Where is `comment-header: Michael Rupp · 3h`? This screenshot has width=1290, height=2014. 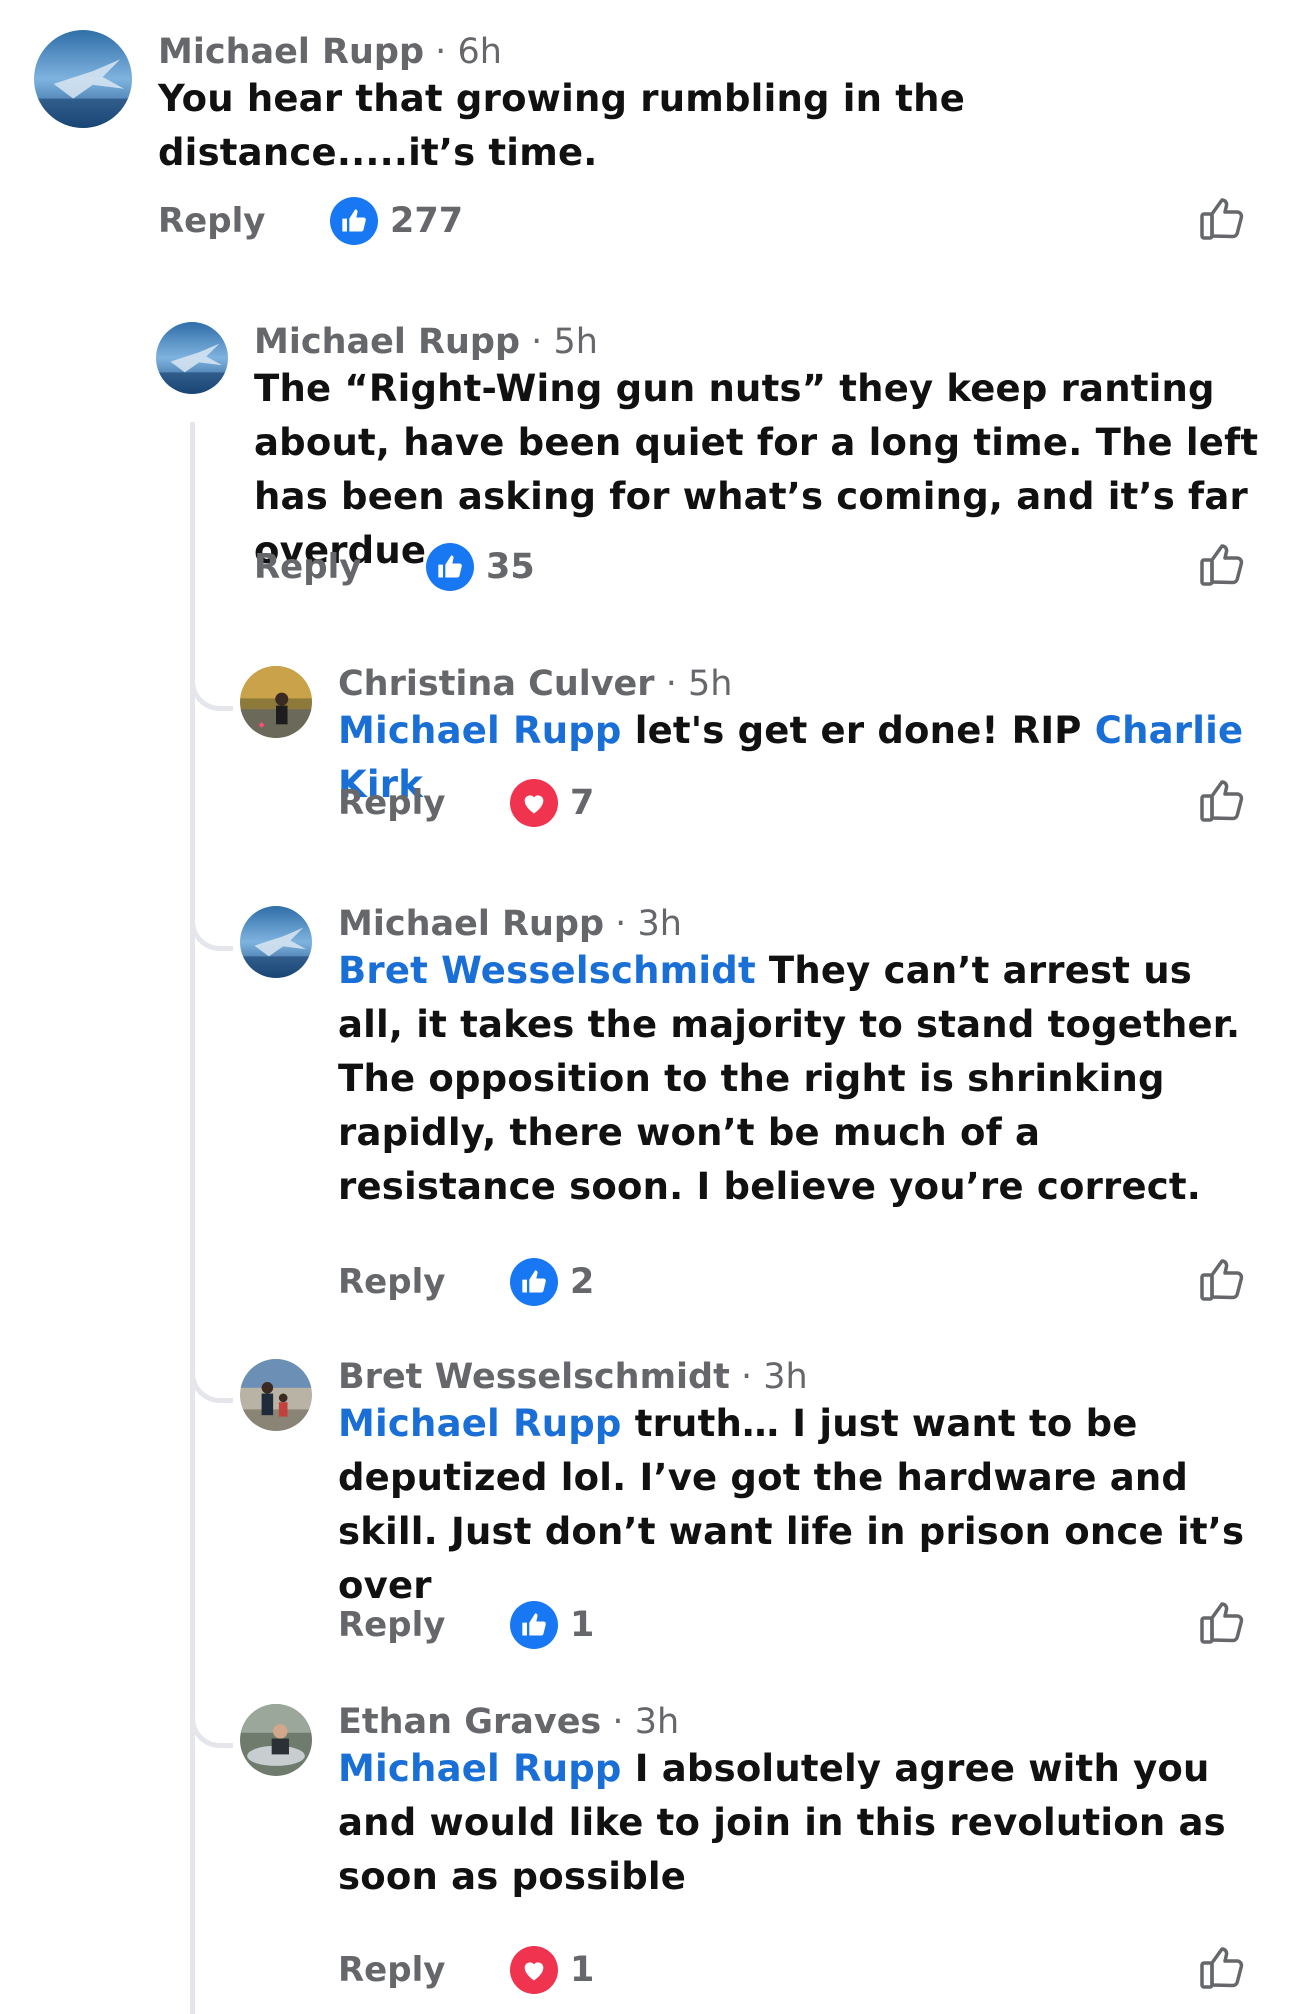 comment-header: Michael Rupp · 3h is located at coordinates (510, 924).